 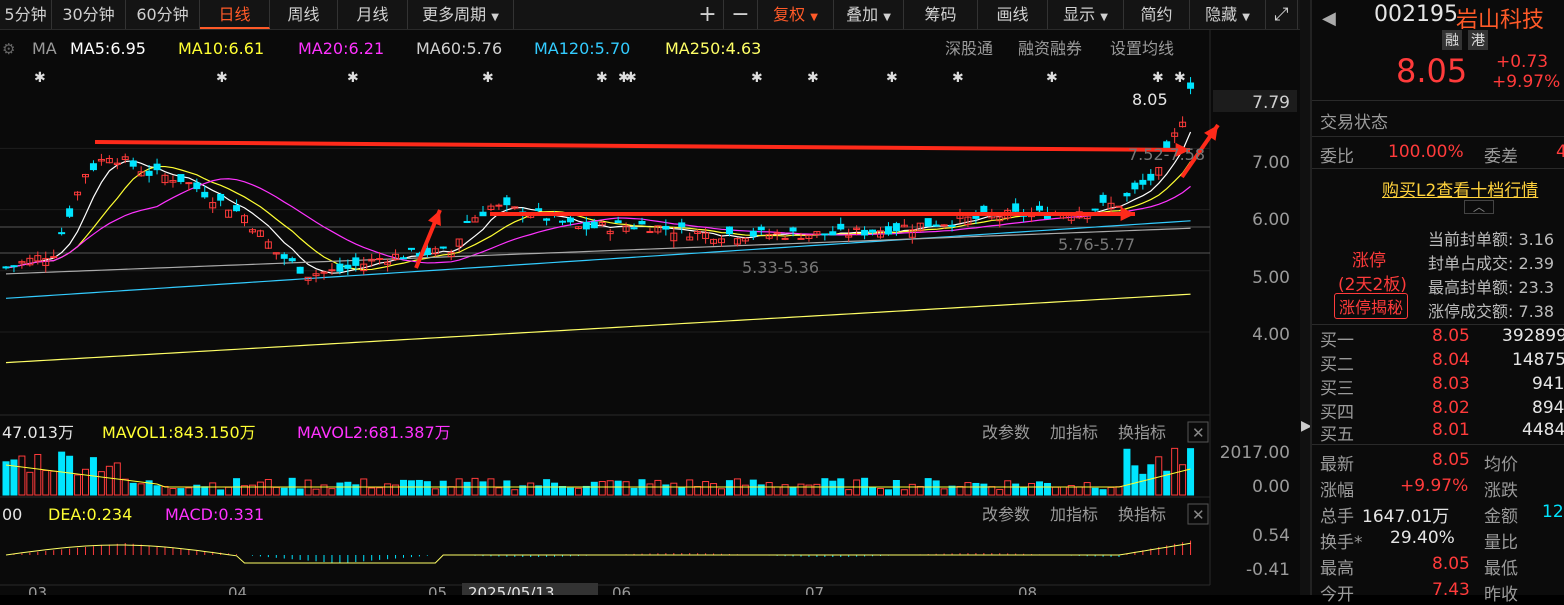 What do you see at coordinates (1337, 157) in the screenshot?
I see `weibi-label: 委比` at bounding box center [1337, 157].